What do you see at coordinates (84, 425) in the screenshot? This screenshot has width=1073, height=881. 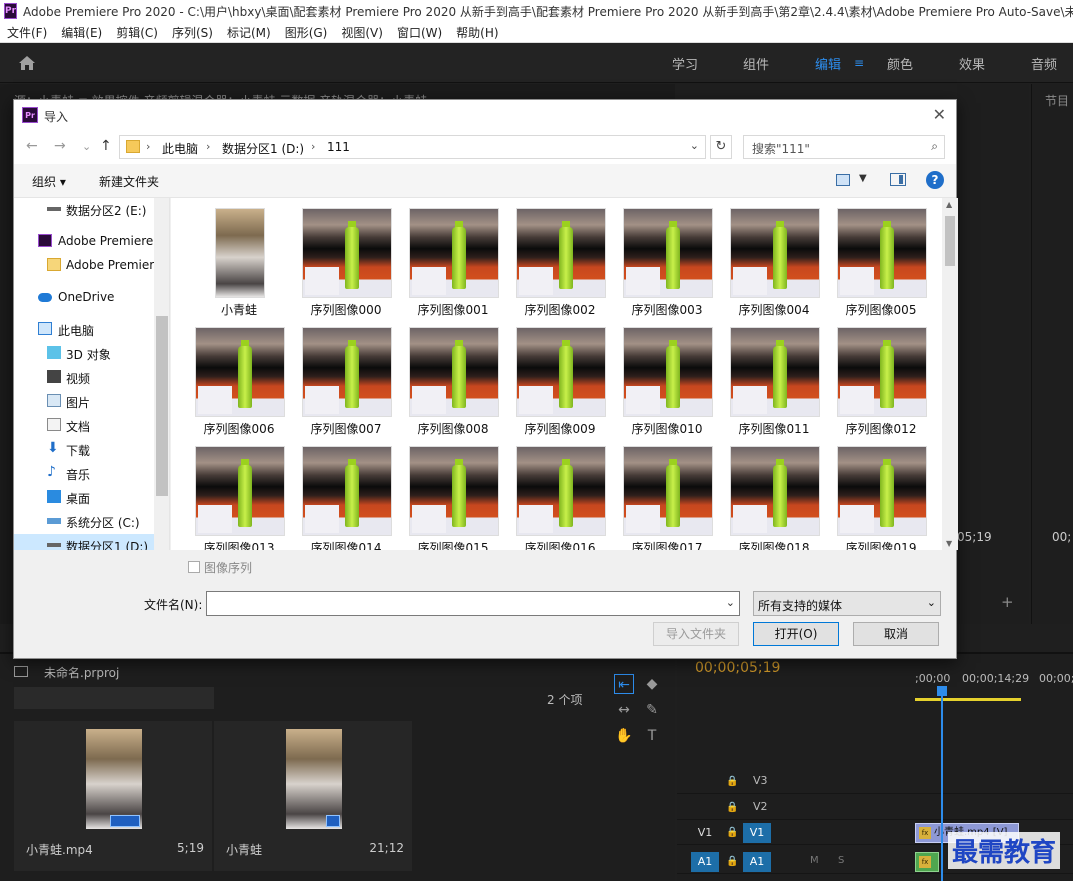 I see `nav-item-documents: 文档` at bounding box center [84, 425].